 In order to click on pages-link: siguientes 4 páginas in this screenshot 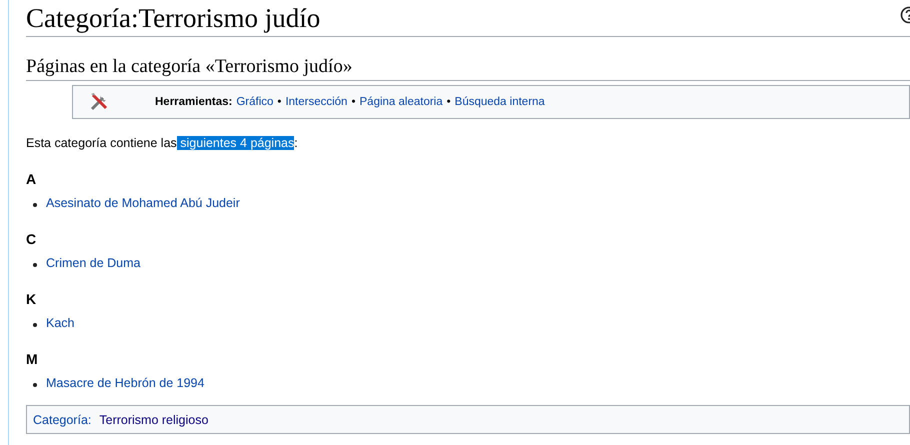, I will do `click(235, 143)`.